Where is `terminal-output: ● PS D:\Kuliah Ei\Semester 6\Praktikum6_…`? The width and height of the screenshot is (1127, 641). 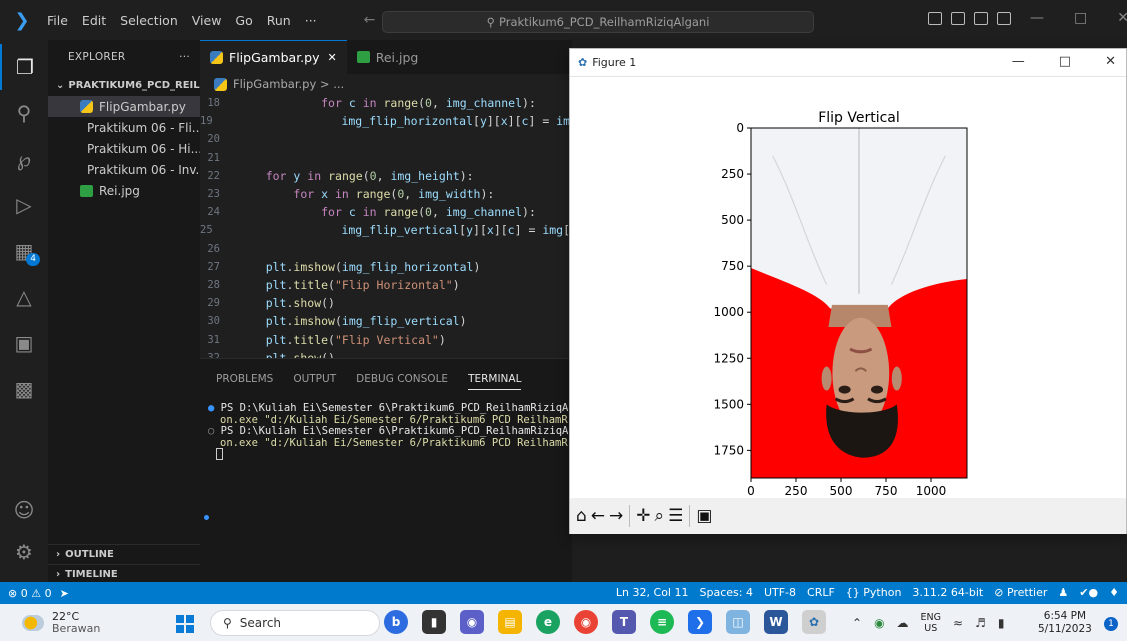 terminal-output: ● PS D:\Kuliah Ei\Semester 6\Praktikum6_… is located at coordinates (386, 431).